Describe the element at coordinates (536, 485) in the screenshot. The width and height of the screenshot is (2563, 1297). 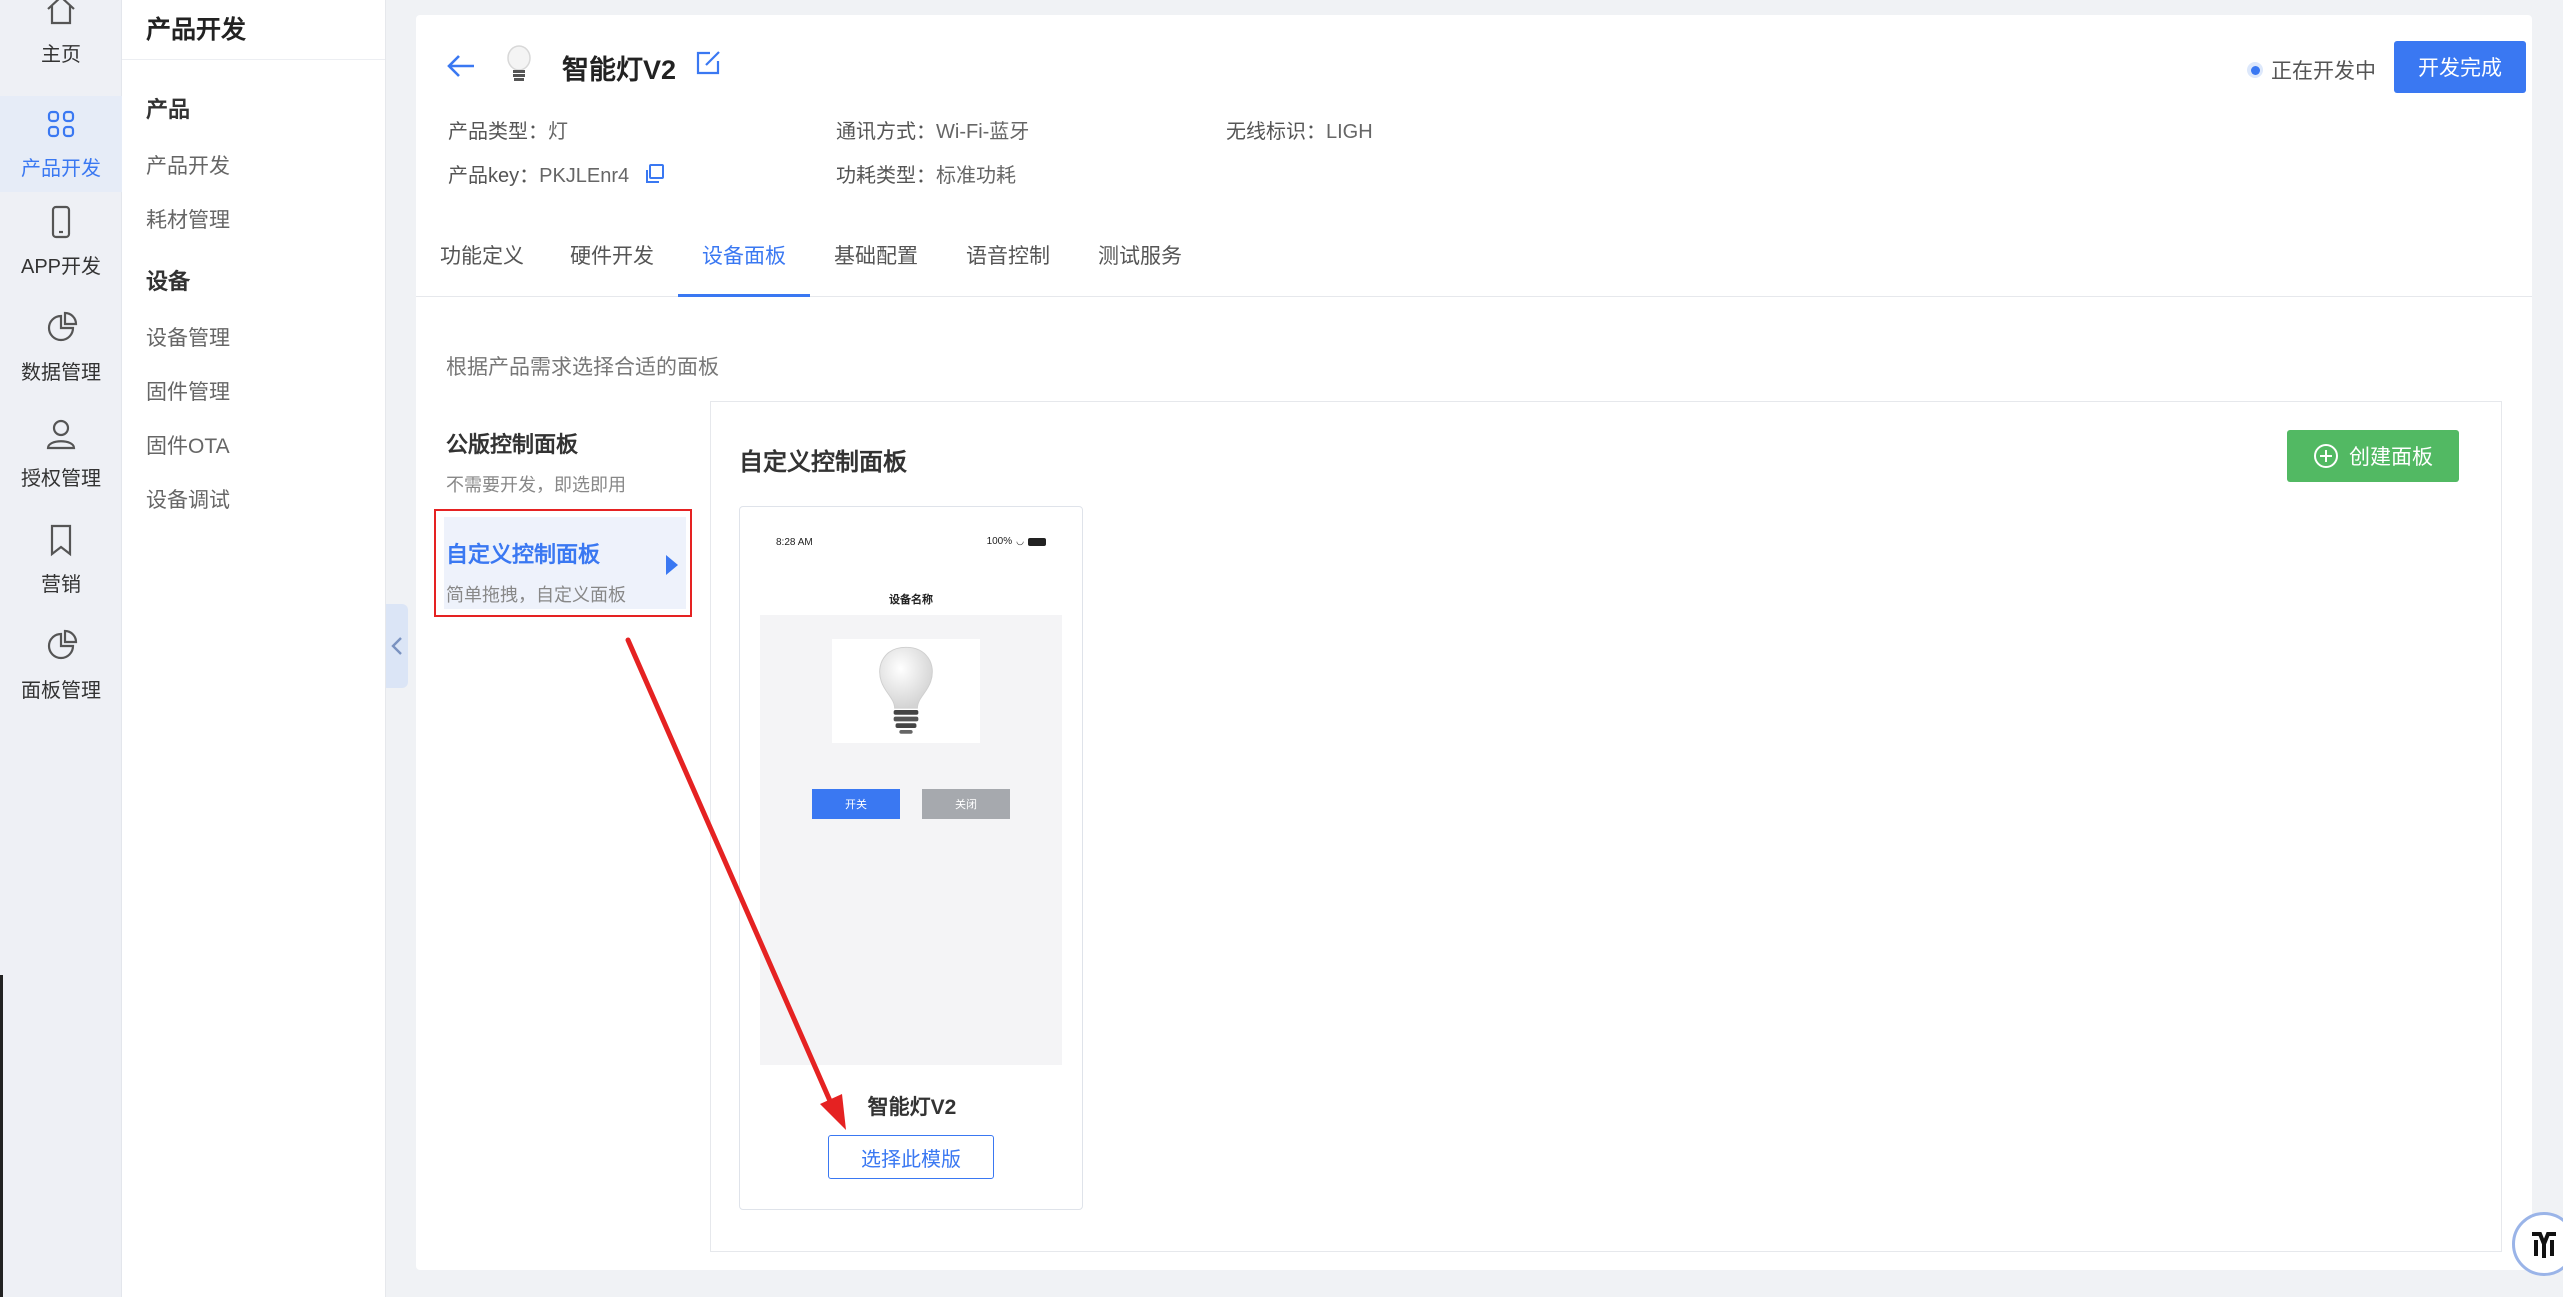
I see `option-desc: 不需要开发，即选即用` at that location.